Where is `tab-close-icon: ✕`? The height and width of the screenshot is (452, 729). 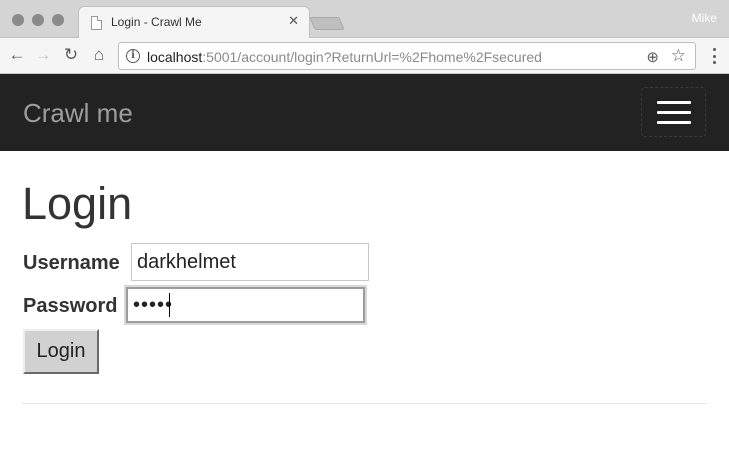 tab-close-icon: ✕ is located at coordinates (293, 21).